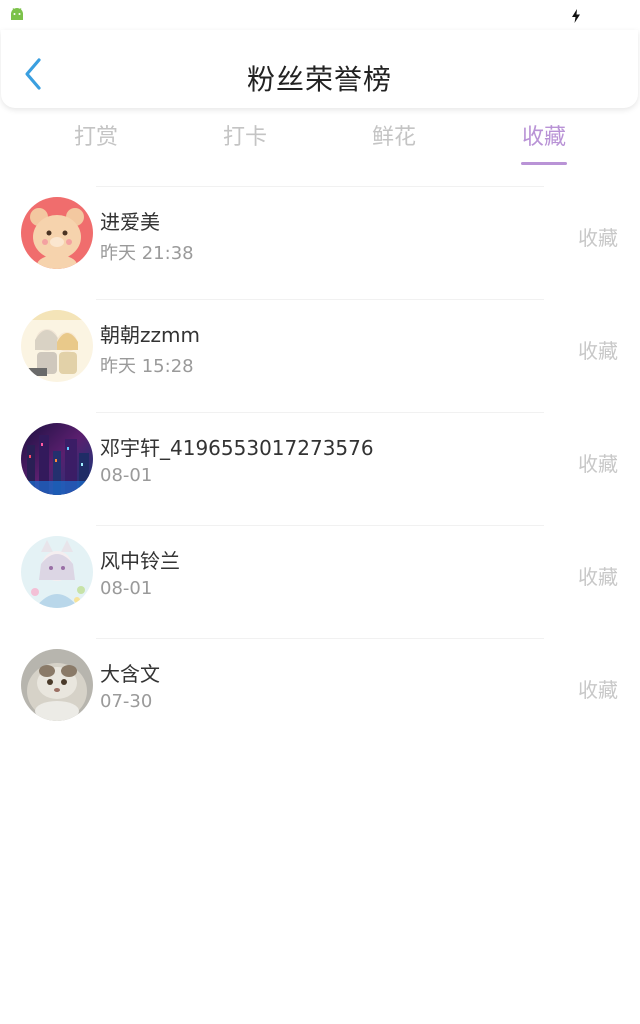 The height and width of the screenshot is (1024, 640). What do you see at coordinates (17, 14) in the screenshot?
I see `android-icon` at bounding box center [17, 14].